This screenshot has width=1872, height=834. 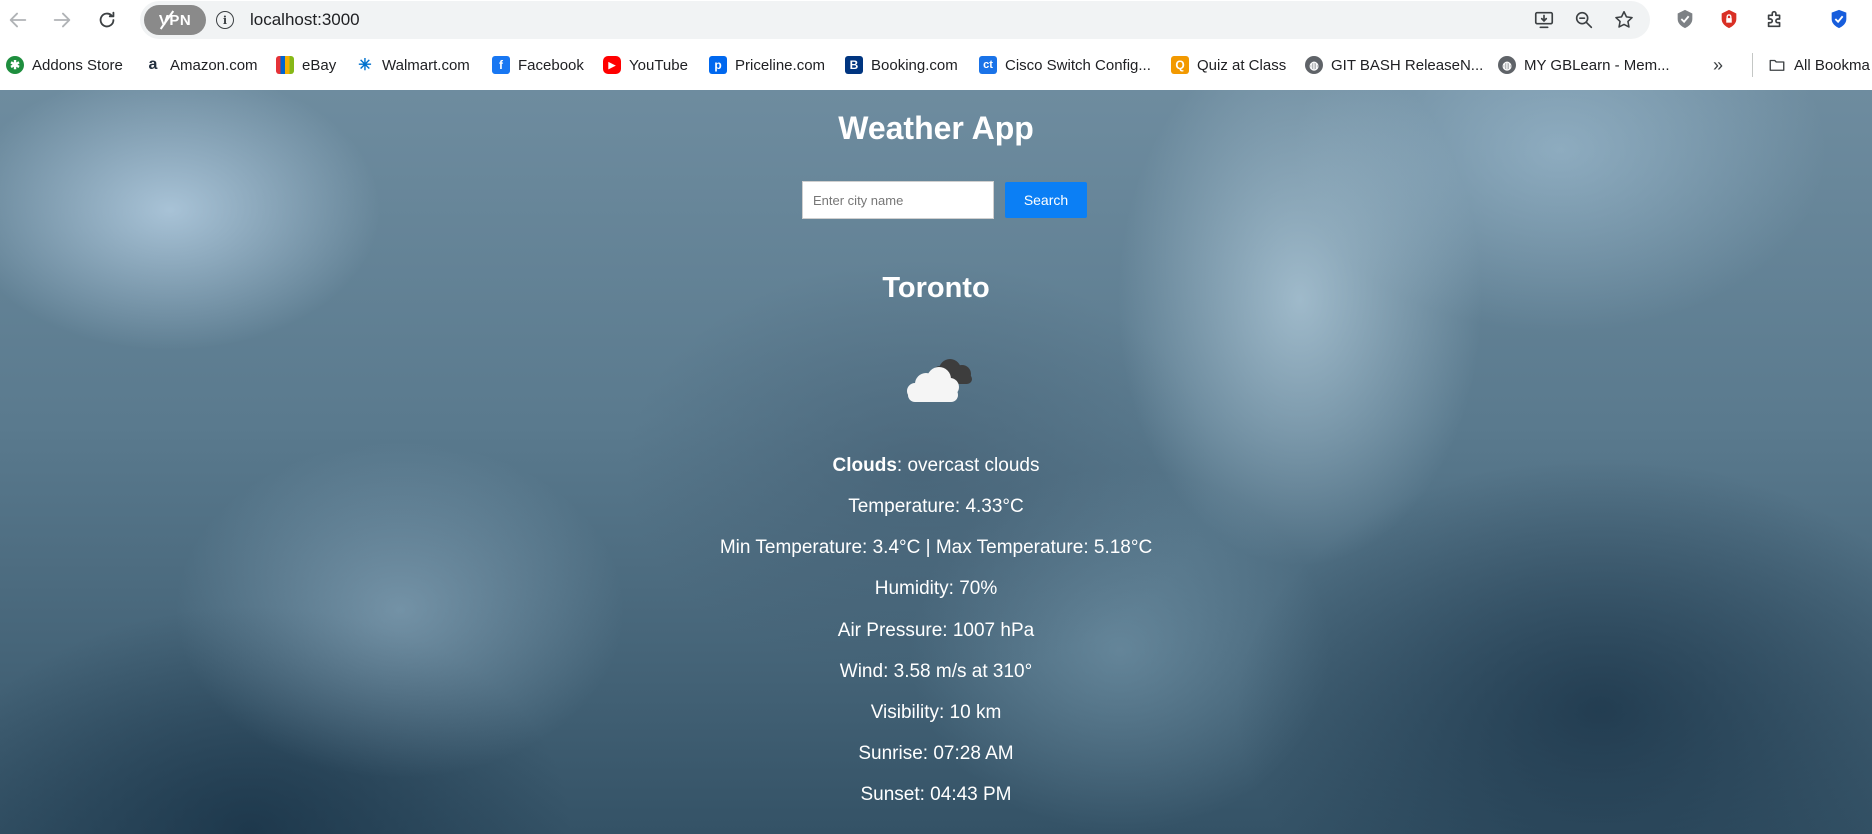 I want to click on reload-icon, so click(x=107, y=19).